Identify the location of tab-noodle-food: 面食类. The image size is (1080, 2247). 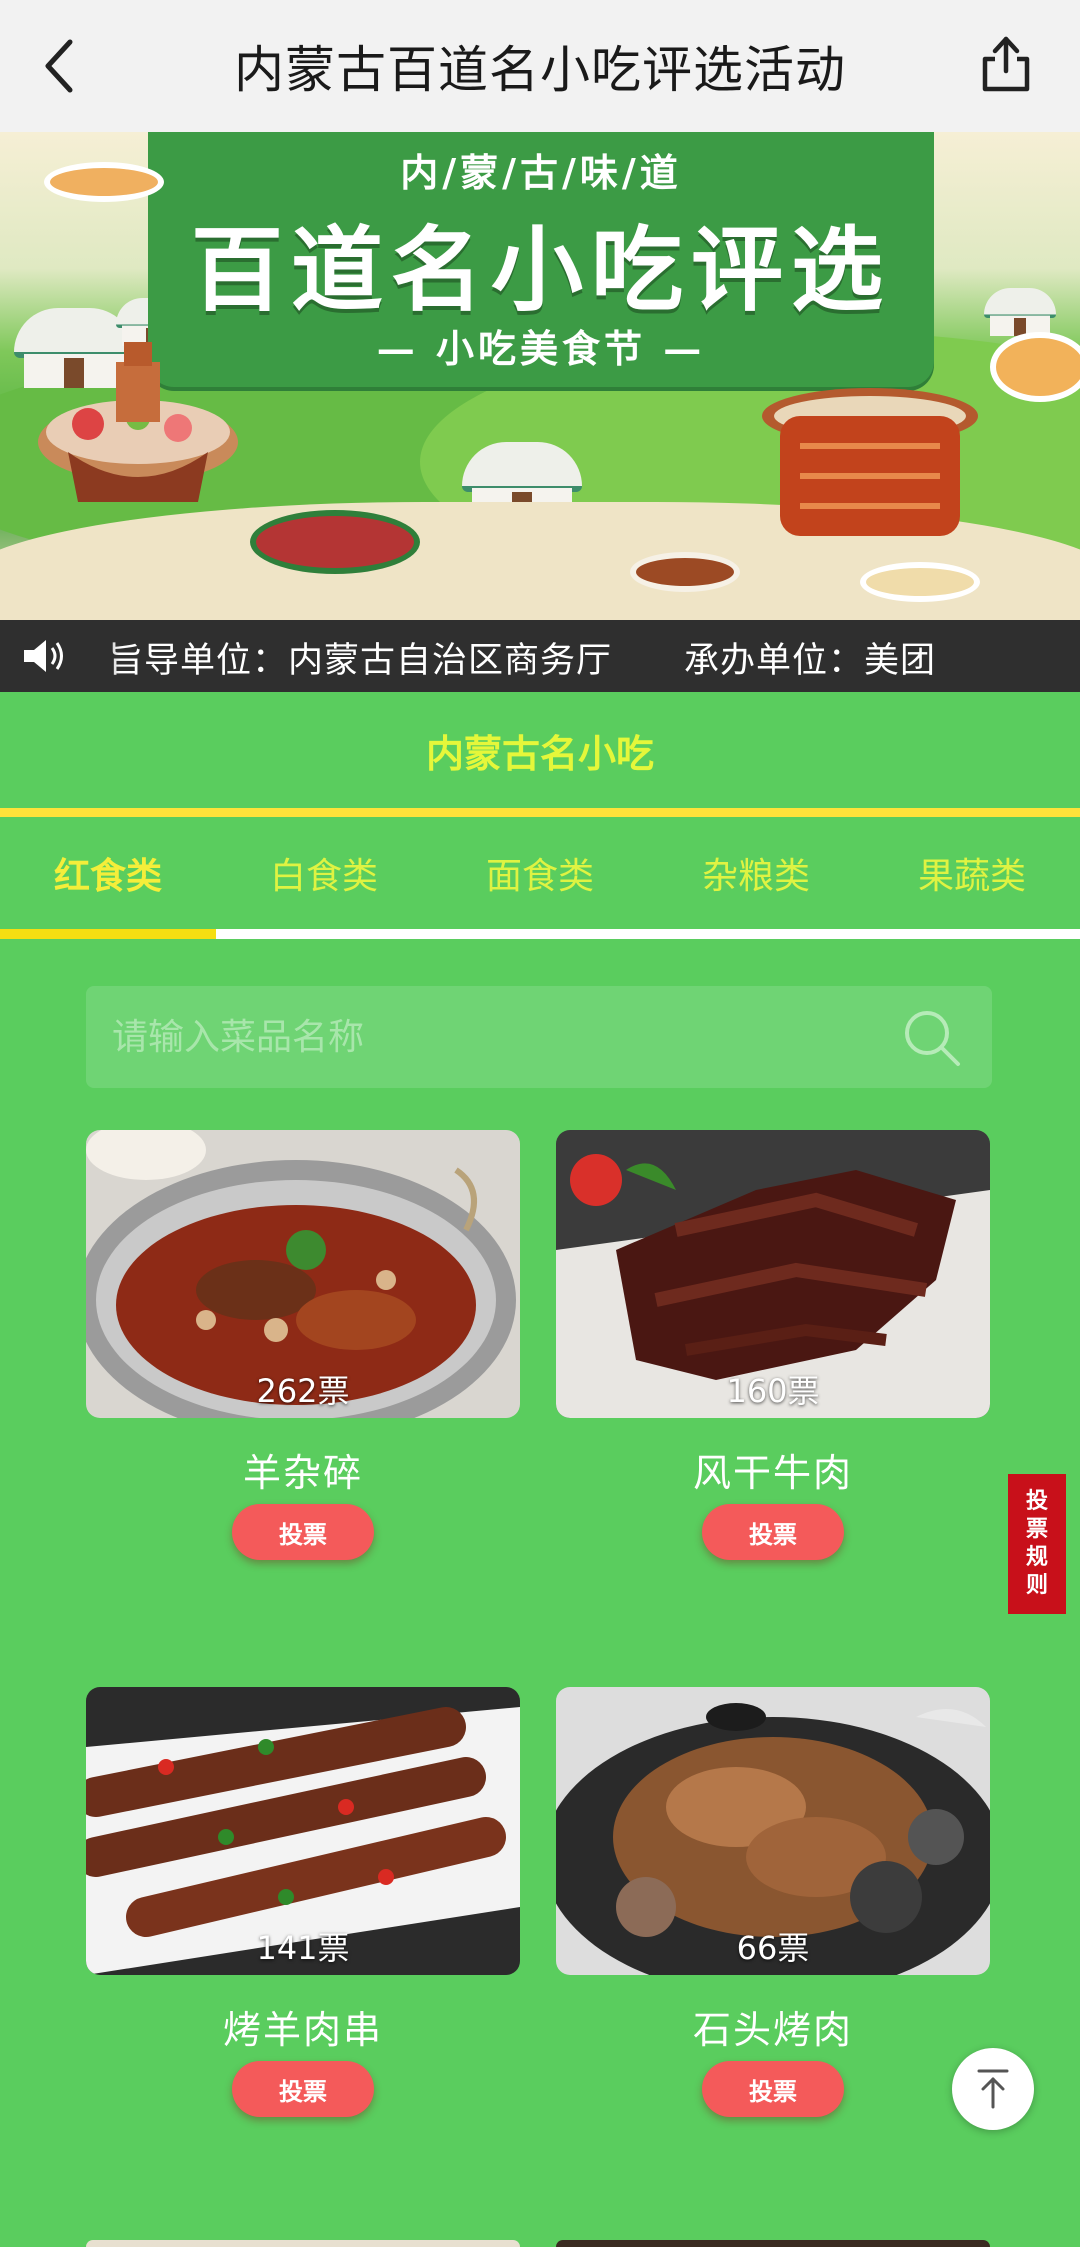
(540, 873).